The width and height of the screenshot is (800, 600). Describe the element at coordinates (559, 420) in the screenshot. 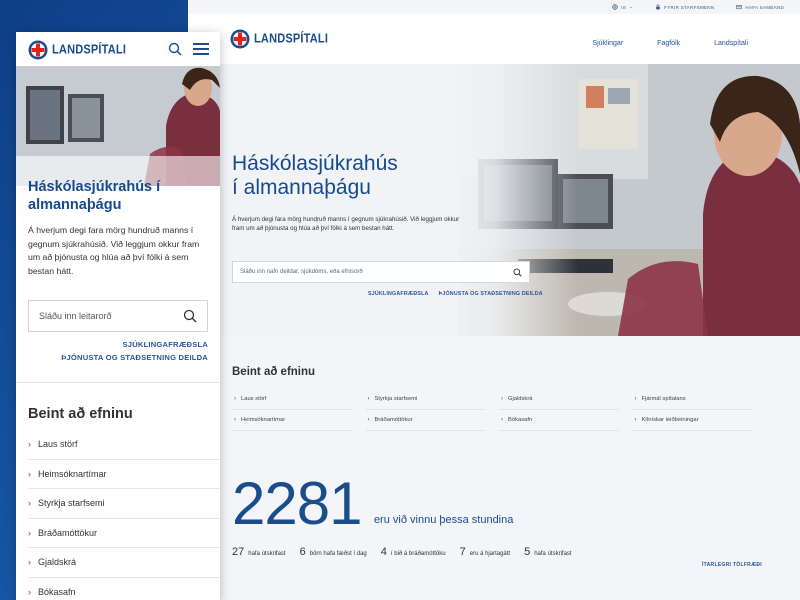

I see `direct-link-item: › Bókasafn` at that location.